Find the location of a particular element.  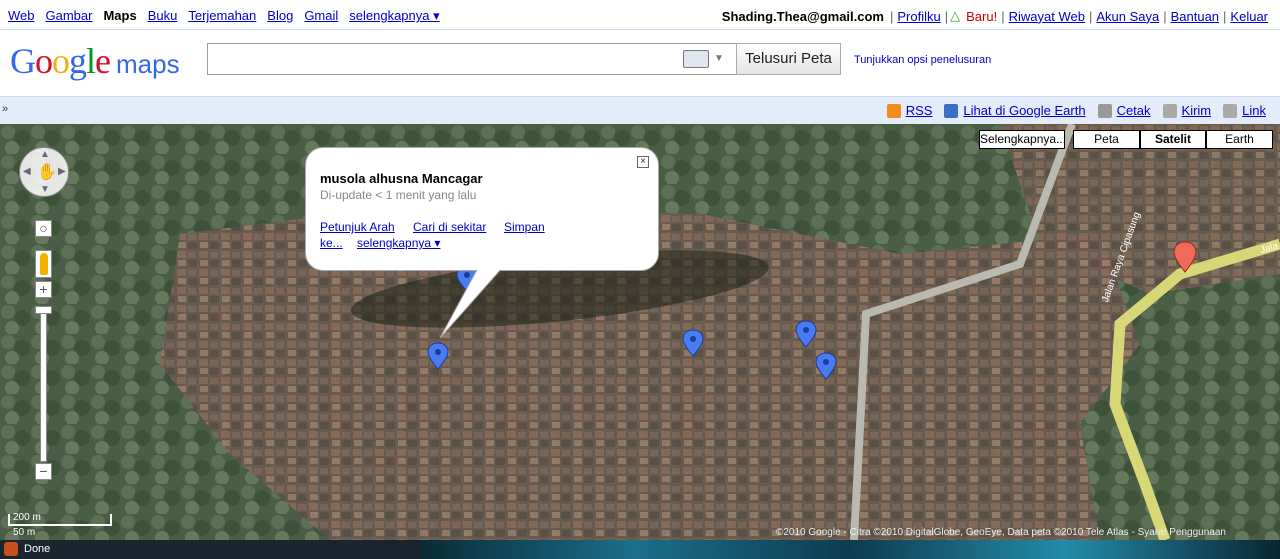

pan-control: ▲ ▼ ◀ ▶ ✋ is located at coordinates (44, 172).